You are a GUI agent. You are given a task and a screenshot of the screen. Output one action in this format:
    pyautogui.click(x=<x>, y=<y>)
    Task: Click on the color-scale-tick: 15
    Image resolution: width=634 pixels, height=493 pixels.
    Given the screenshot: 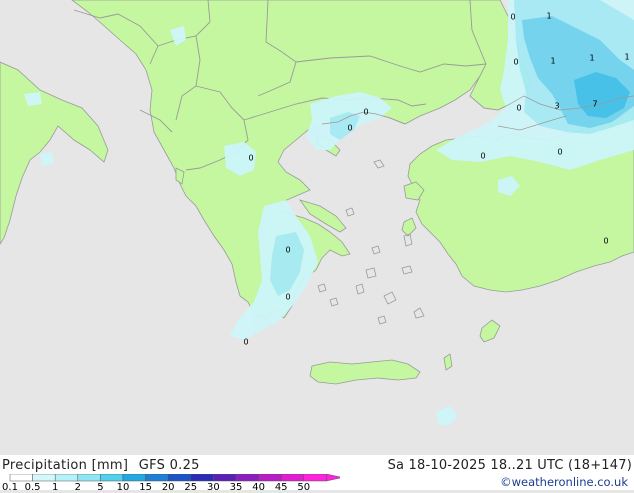 What is the action you would take?
    pyautogui.click(x=145, y=487)
    